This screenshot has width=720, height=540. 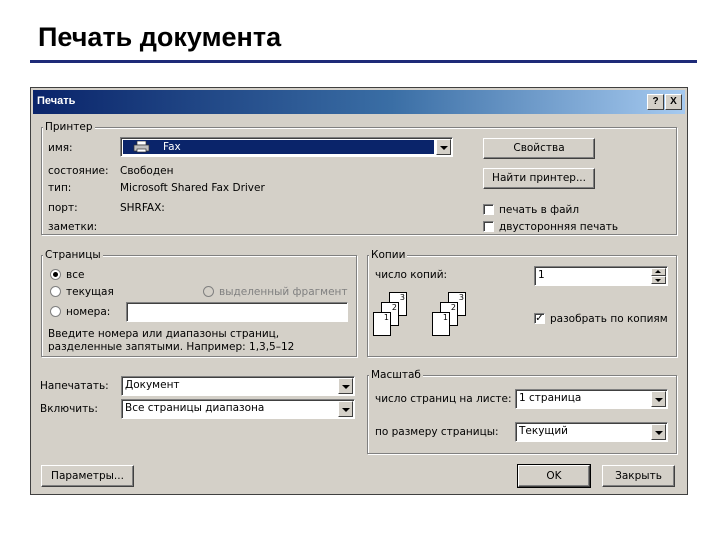 I want to click on pages-per-sheet-value: 1 страница, so click(x=550, y=398).